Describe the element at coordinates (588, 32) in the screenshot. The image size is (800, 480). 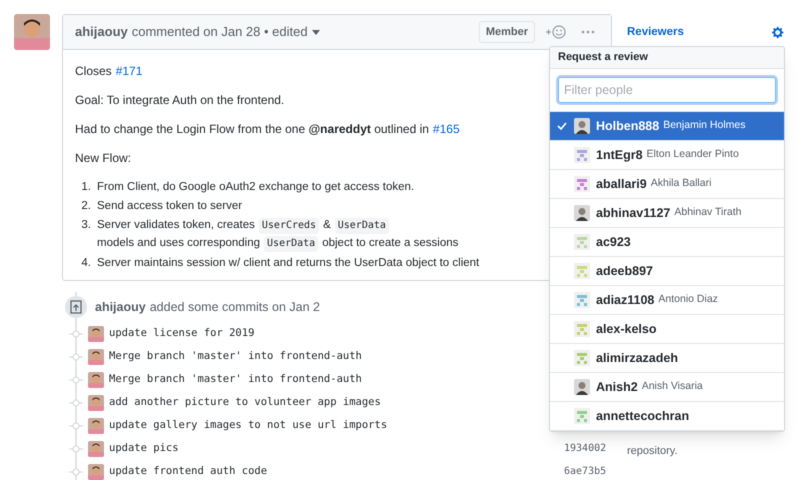
I see `more-options-icon` at that location.